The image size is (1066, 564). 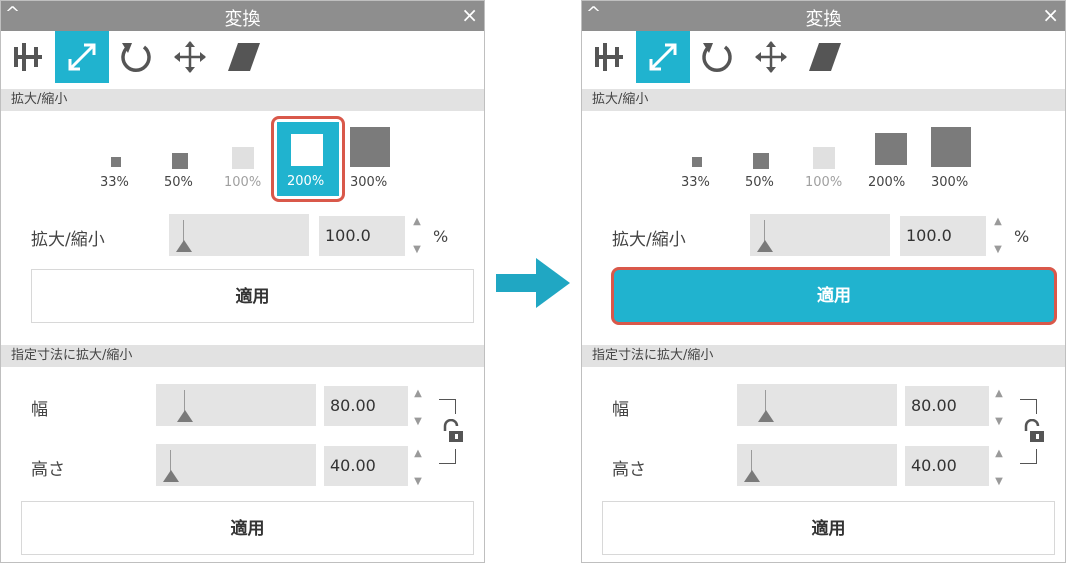 I want to click on preset-200: 200%, so click(x=891, y=162).